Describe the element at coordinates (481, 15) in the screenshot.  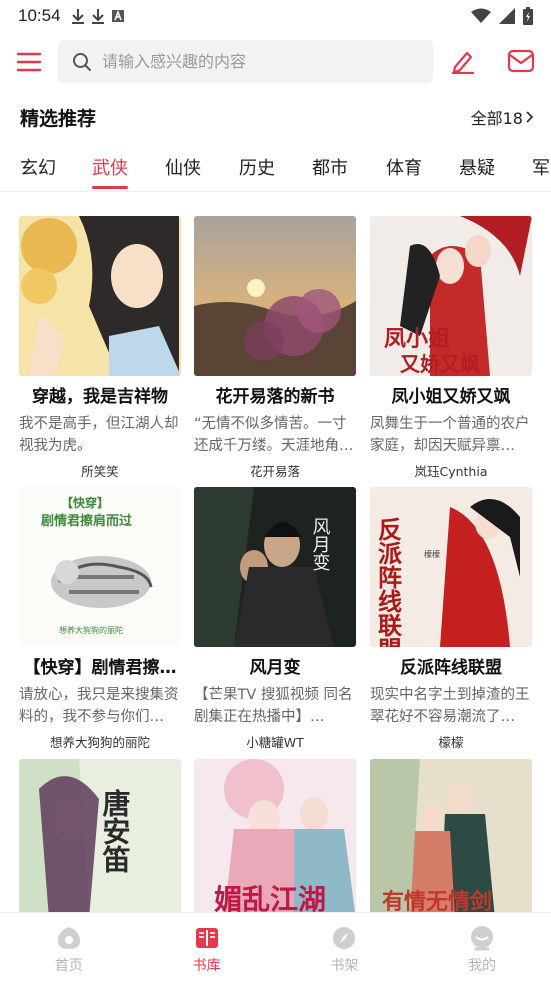
I see `wifi-icon` at that location.